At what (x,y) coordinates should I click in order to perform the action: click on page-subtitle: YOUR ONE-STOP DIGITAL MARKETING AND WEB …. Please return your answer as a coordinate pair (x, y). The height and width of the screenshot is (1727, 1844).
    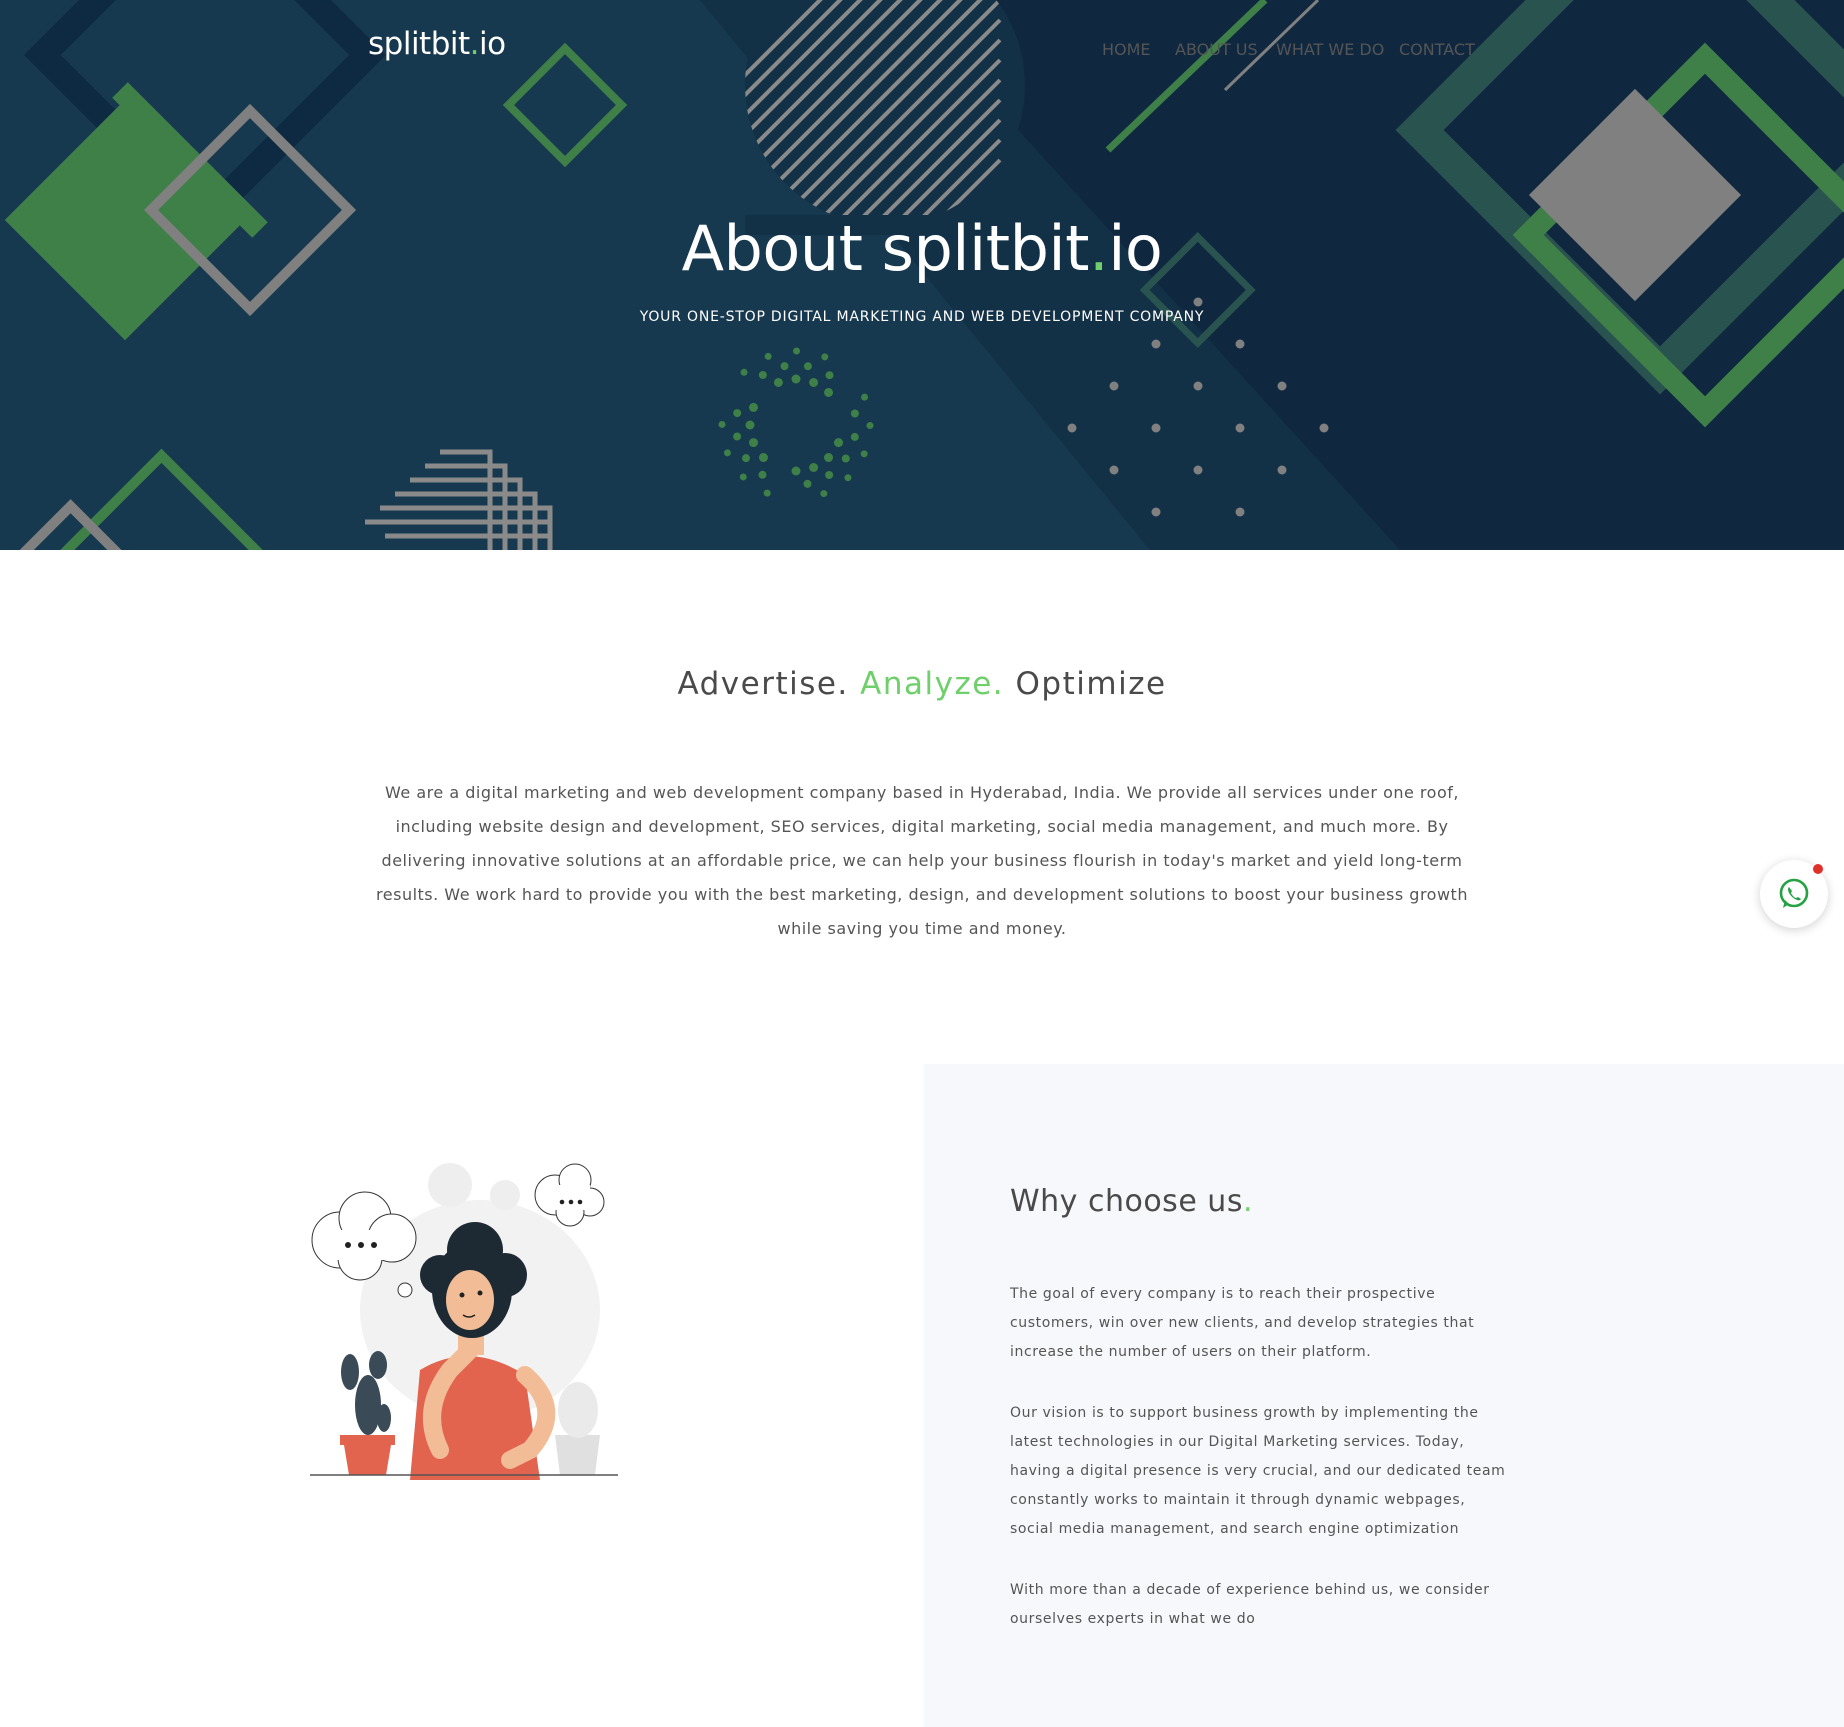
    Looking at the image, I should click on (922, 317).